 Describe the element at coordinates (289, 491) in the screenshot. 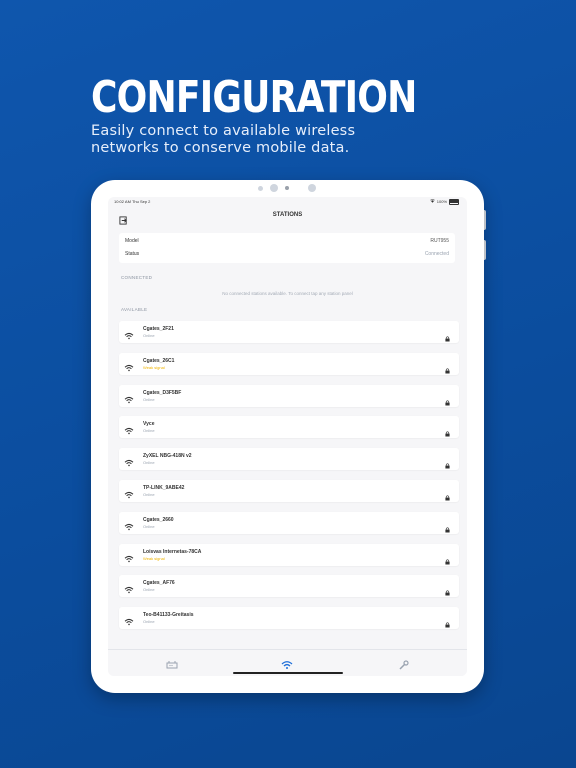

I see `station-item: TP-LINK_9ABE42 Online` at that location.